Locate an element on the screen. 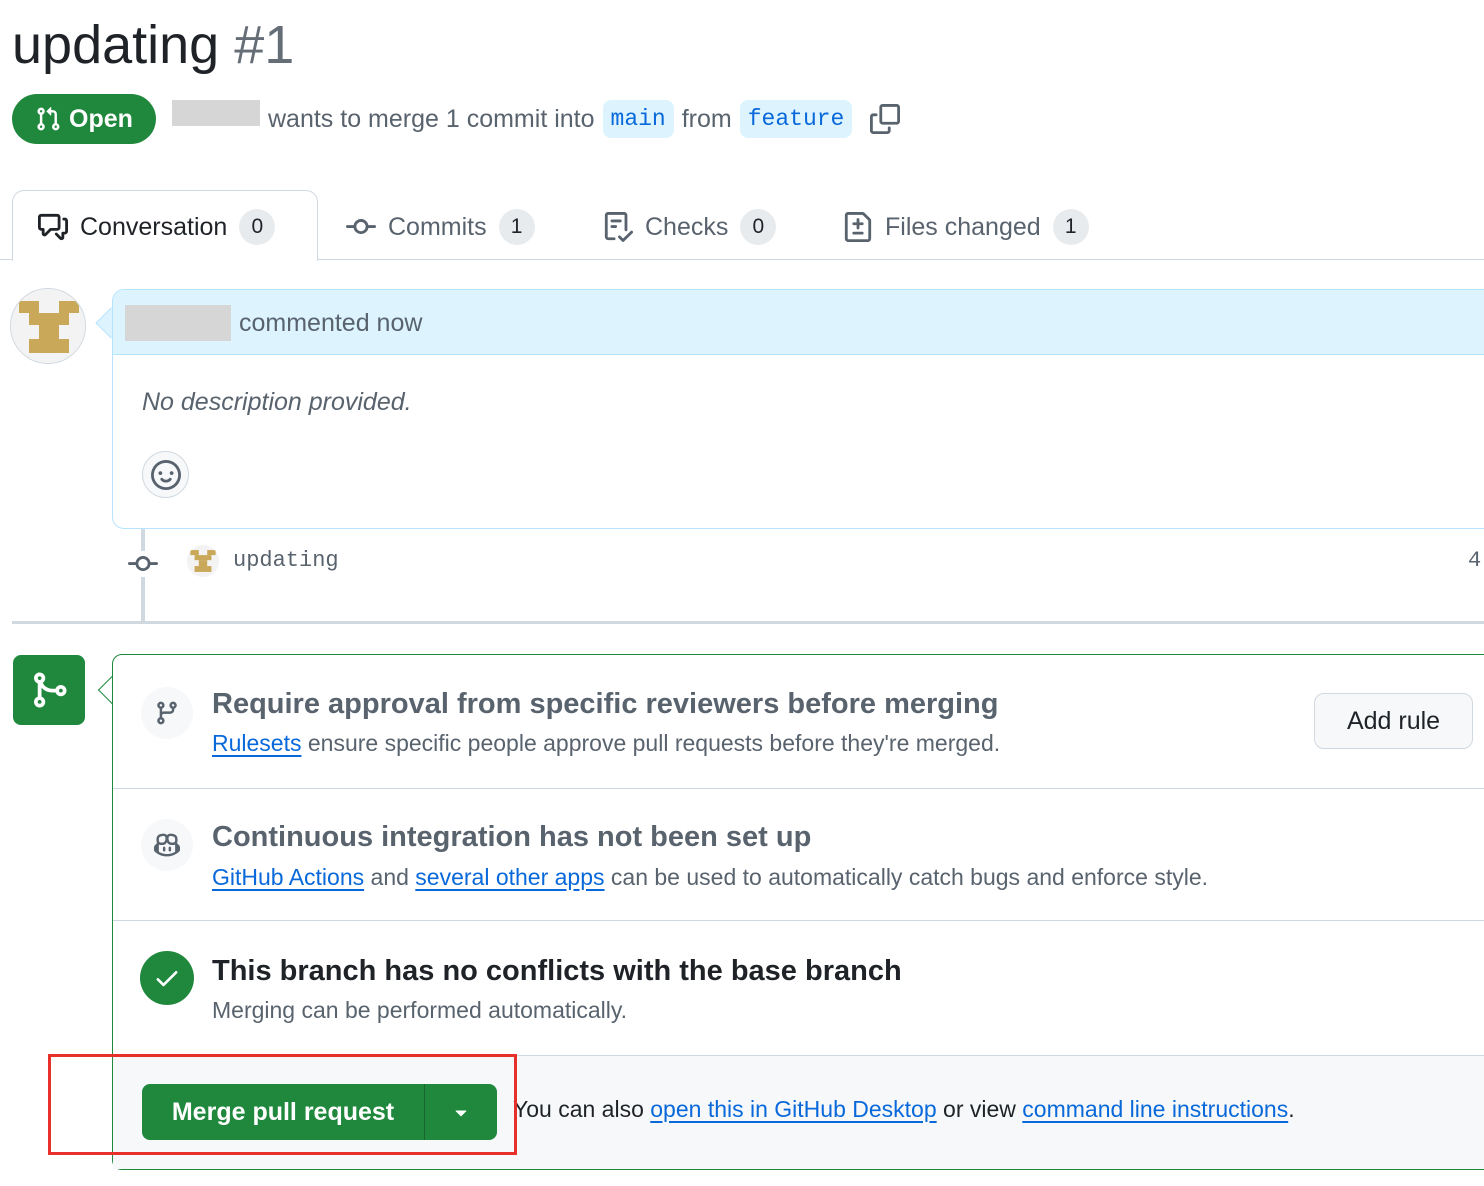  file-diff-icon is located at coordinates (858, 227).